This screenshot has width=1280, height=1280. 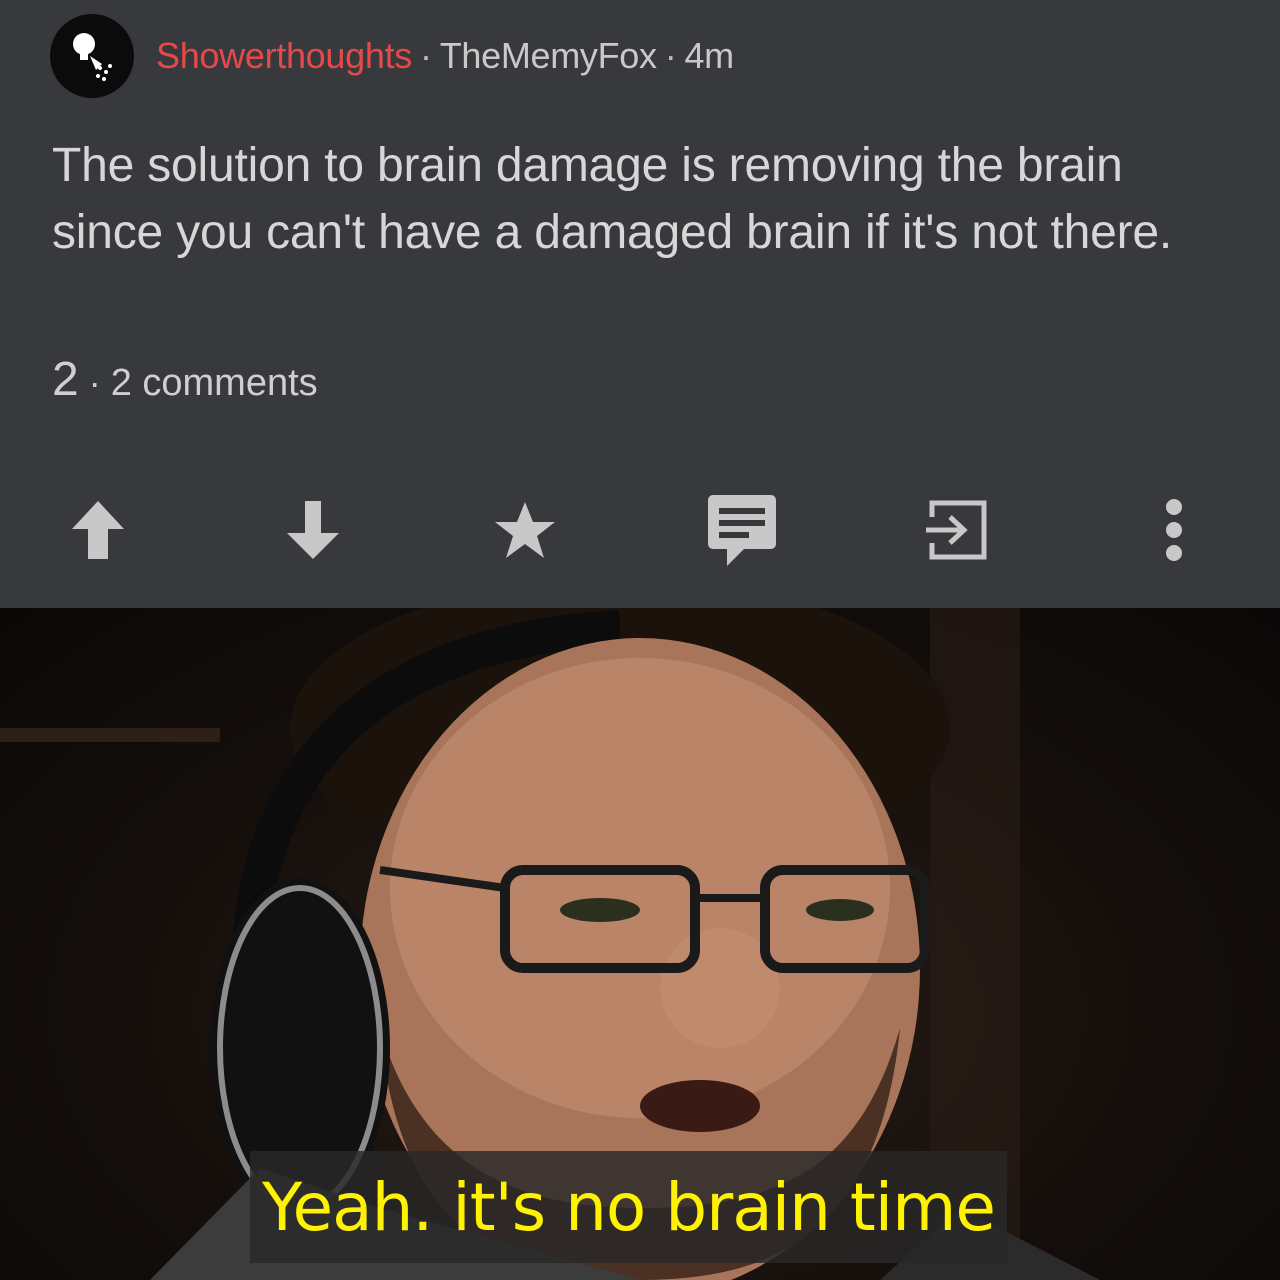 What do you see at coordinates (284, 55) in the screenshot?
I see `subreddit-link: Showerthoughts` at bounding box center [284, 55].